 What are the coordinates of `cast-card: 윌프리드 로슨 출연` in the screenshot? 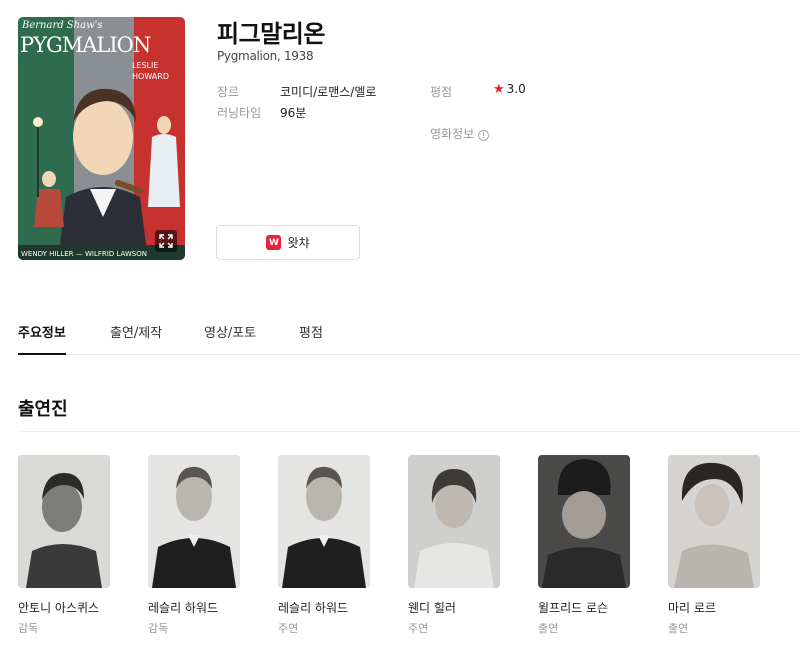 It's located at (584, 545).